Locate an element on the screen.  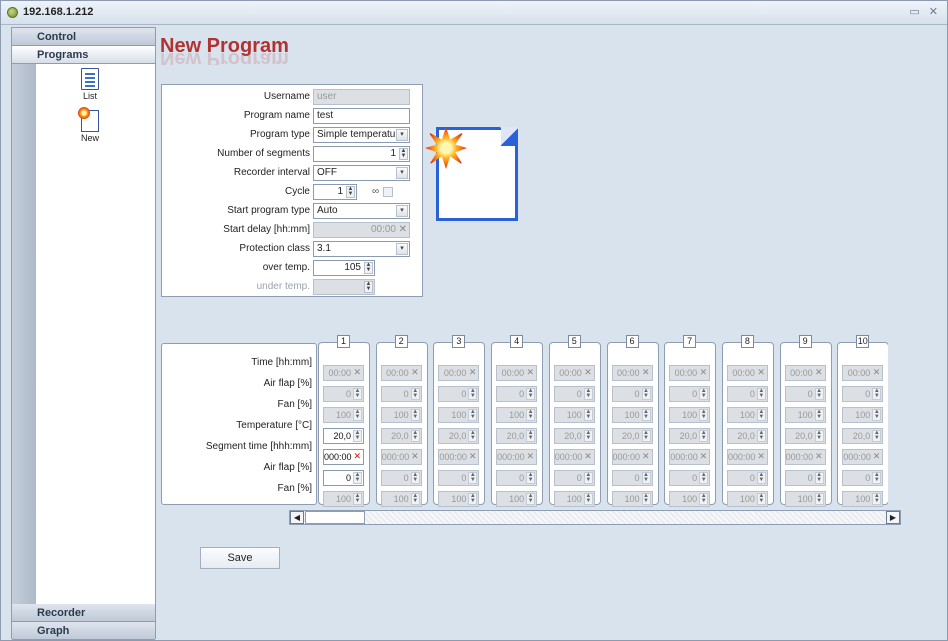
segments-stepper: 1 ▲ ▼ is located at coordinates (361, 154).